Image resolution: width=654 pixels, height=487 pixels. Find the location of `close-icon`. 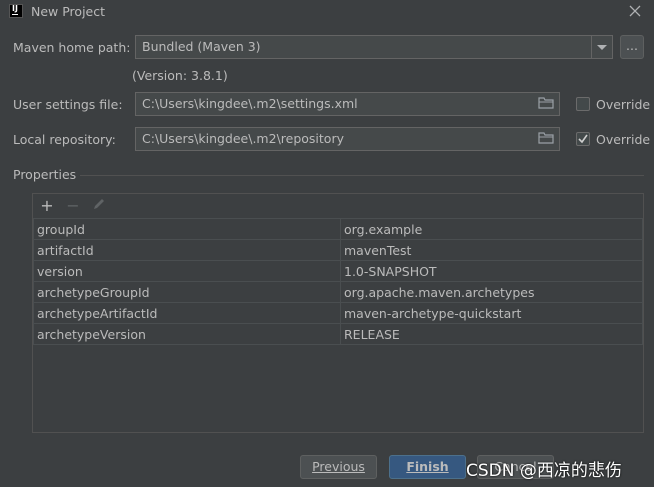

close-icon is located at coordinates (635, 11).